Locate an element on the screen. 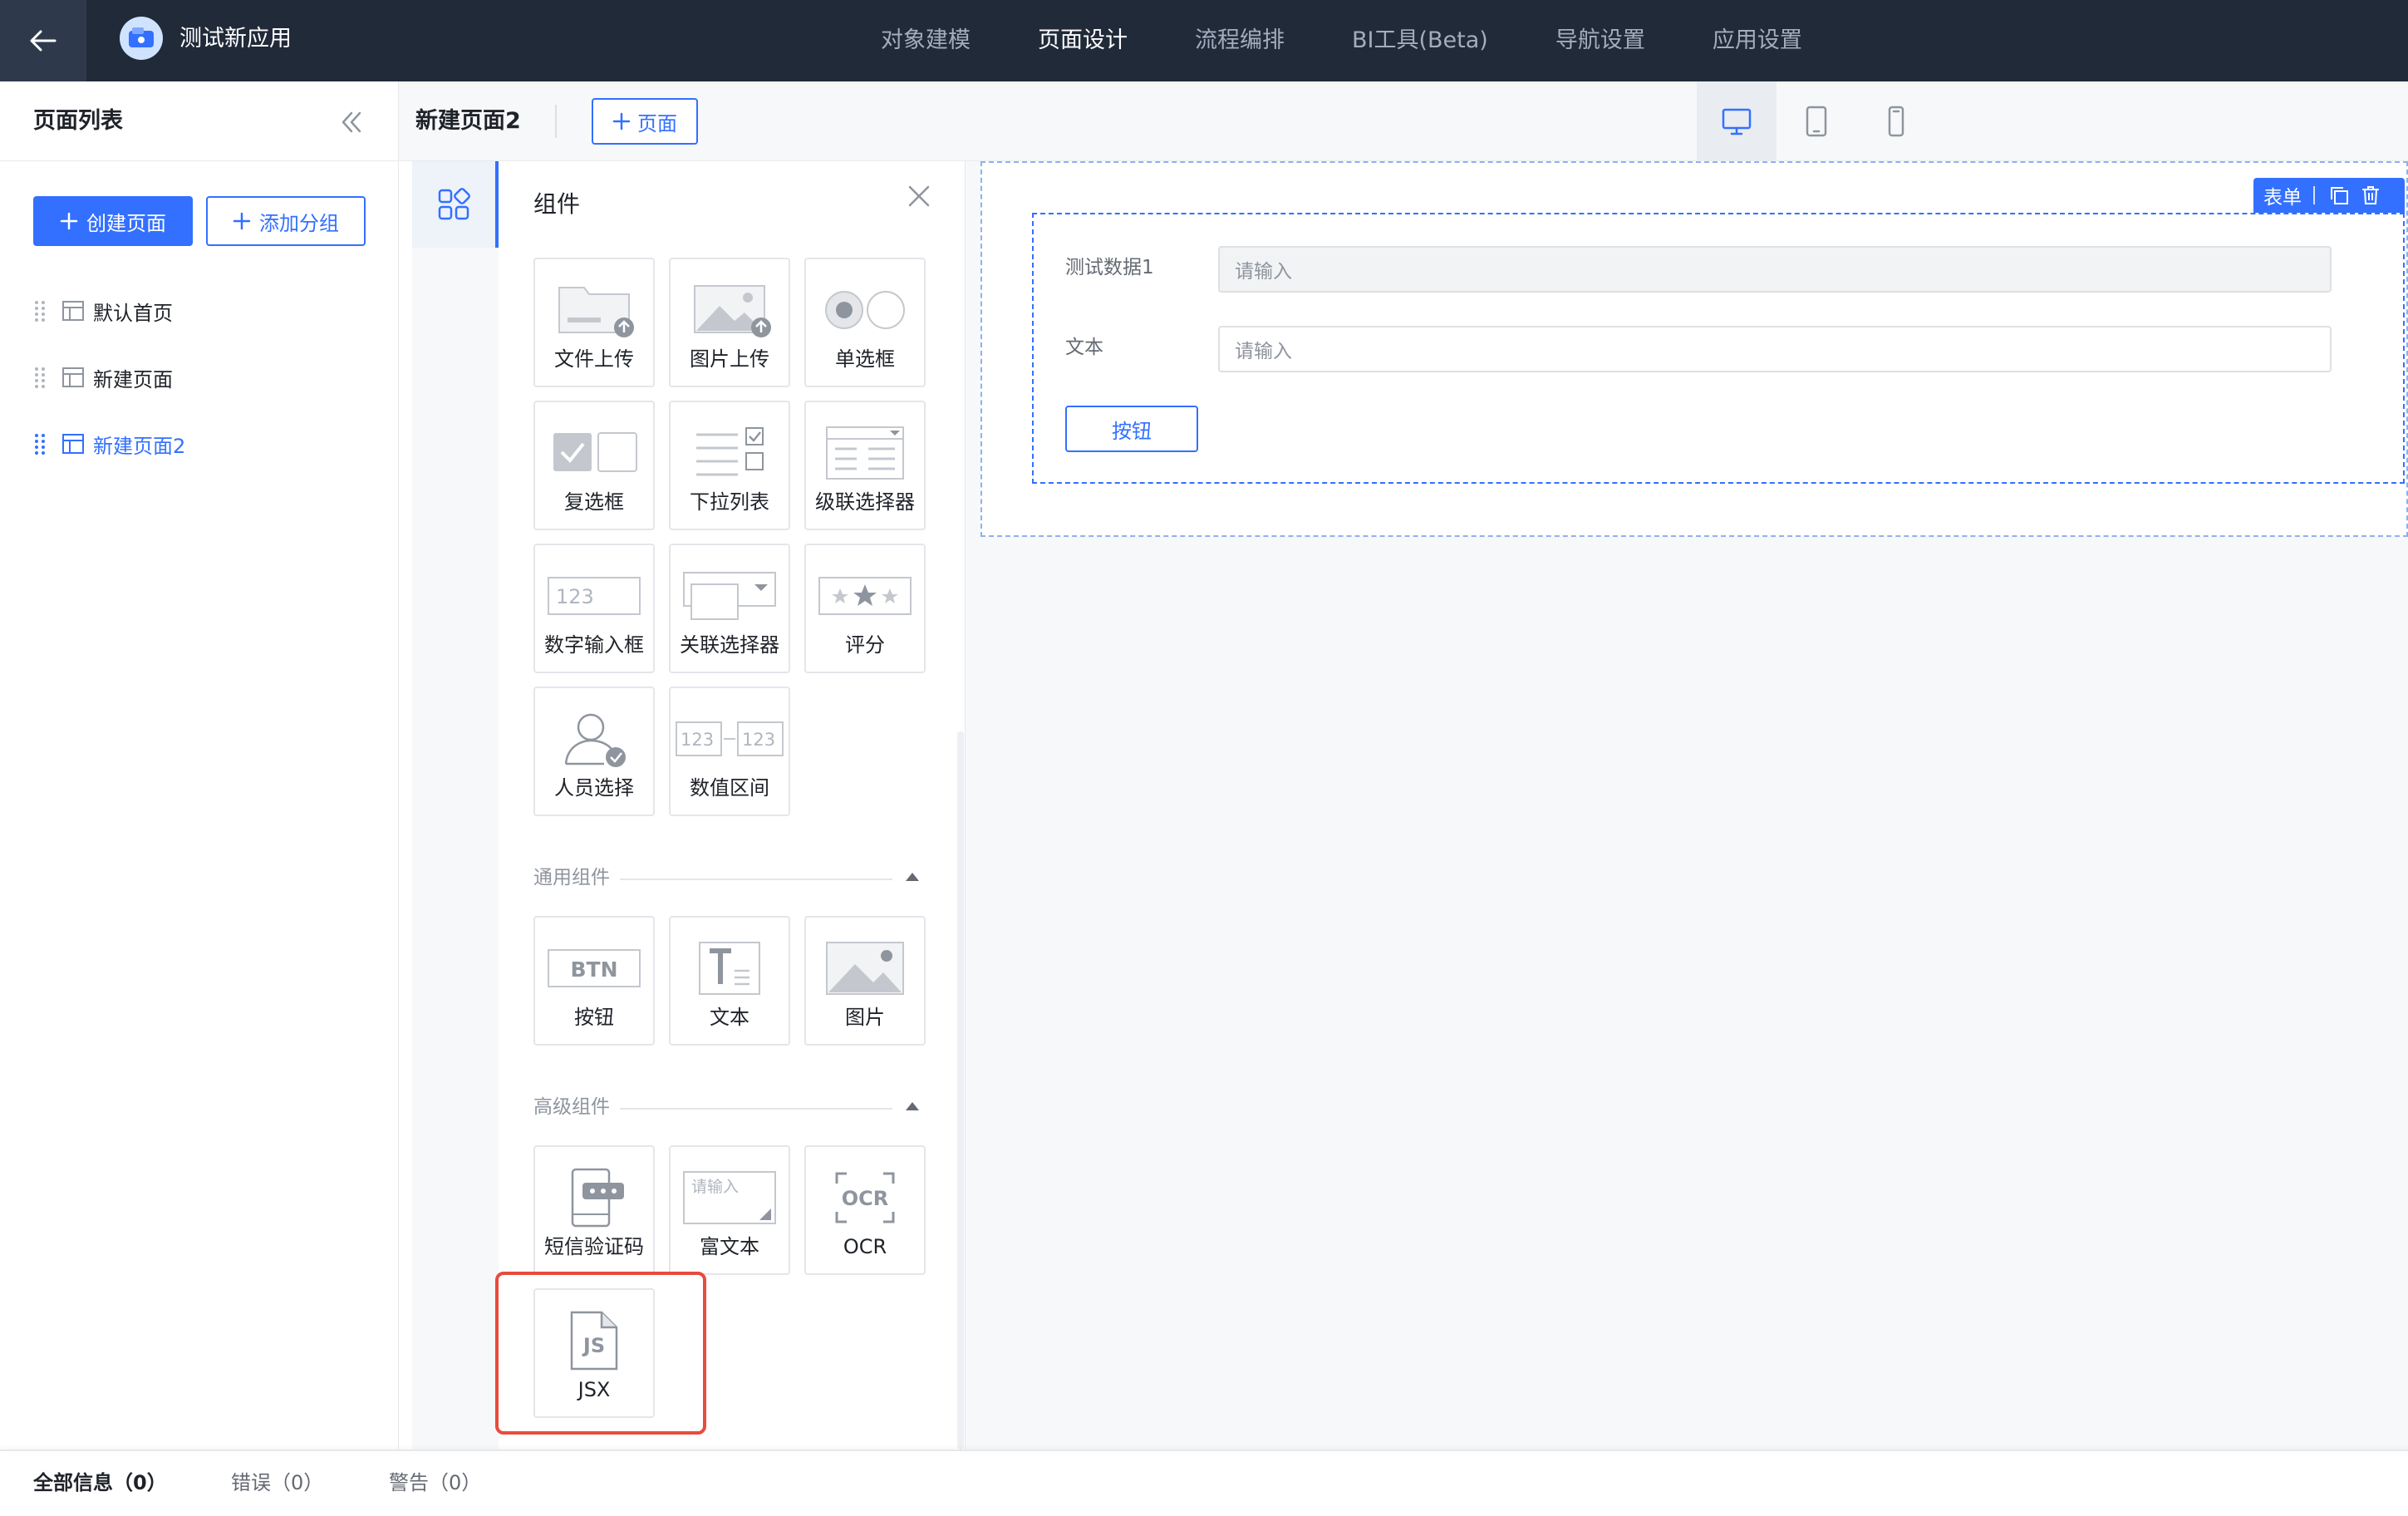 The width and height of the screenshot is (2408, 1516). delete-icon is located at coordinates (2370, 195).